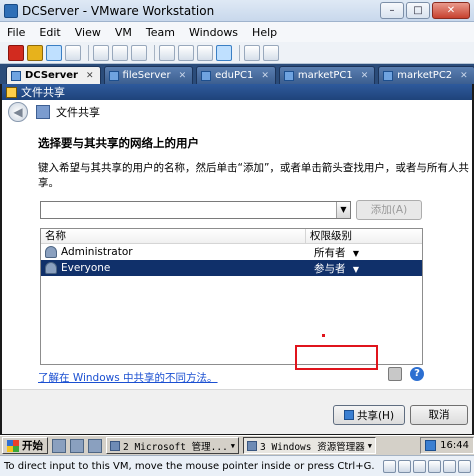 The height and width of the screenshot is (476, 474). I want to click on sharing-help-link: 了解在 Windows 中共享的不同方法。, so click(128, 377).